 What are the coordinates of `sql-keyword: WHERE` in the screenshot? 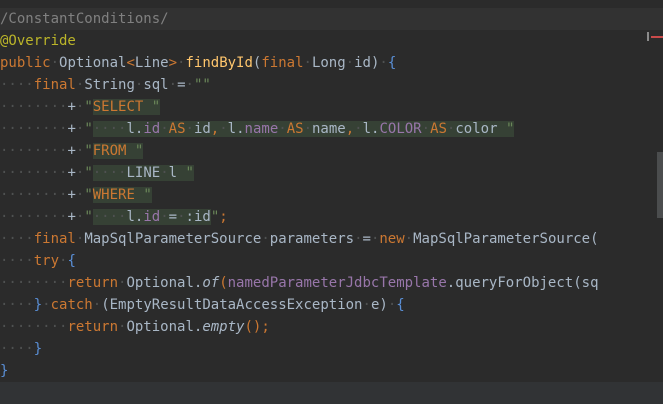 It's located at (113, 195).